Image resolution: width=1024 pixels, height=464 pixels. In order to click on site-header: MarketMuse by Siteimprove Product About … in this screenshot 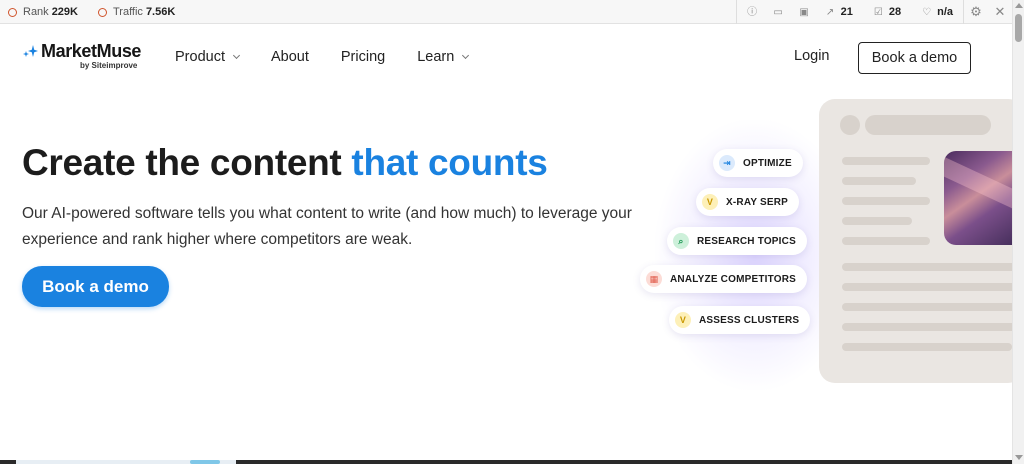, I will do `click(506, 57)`.